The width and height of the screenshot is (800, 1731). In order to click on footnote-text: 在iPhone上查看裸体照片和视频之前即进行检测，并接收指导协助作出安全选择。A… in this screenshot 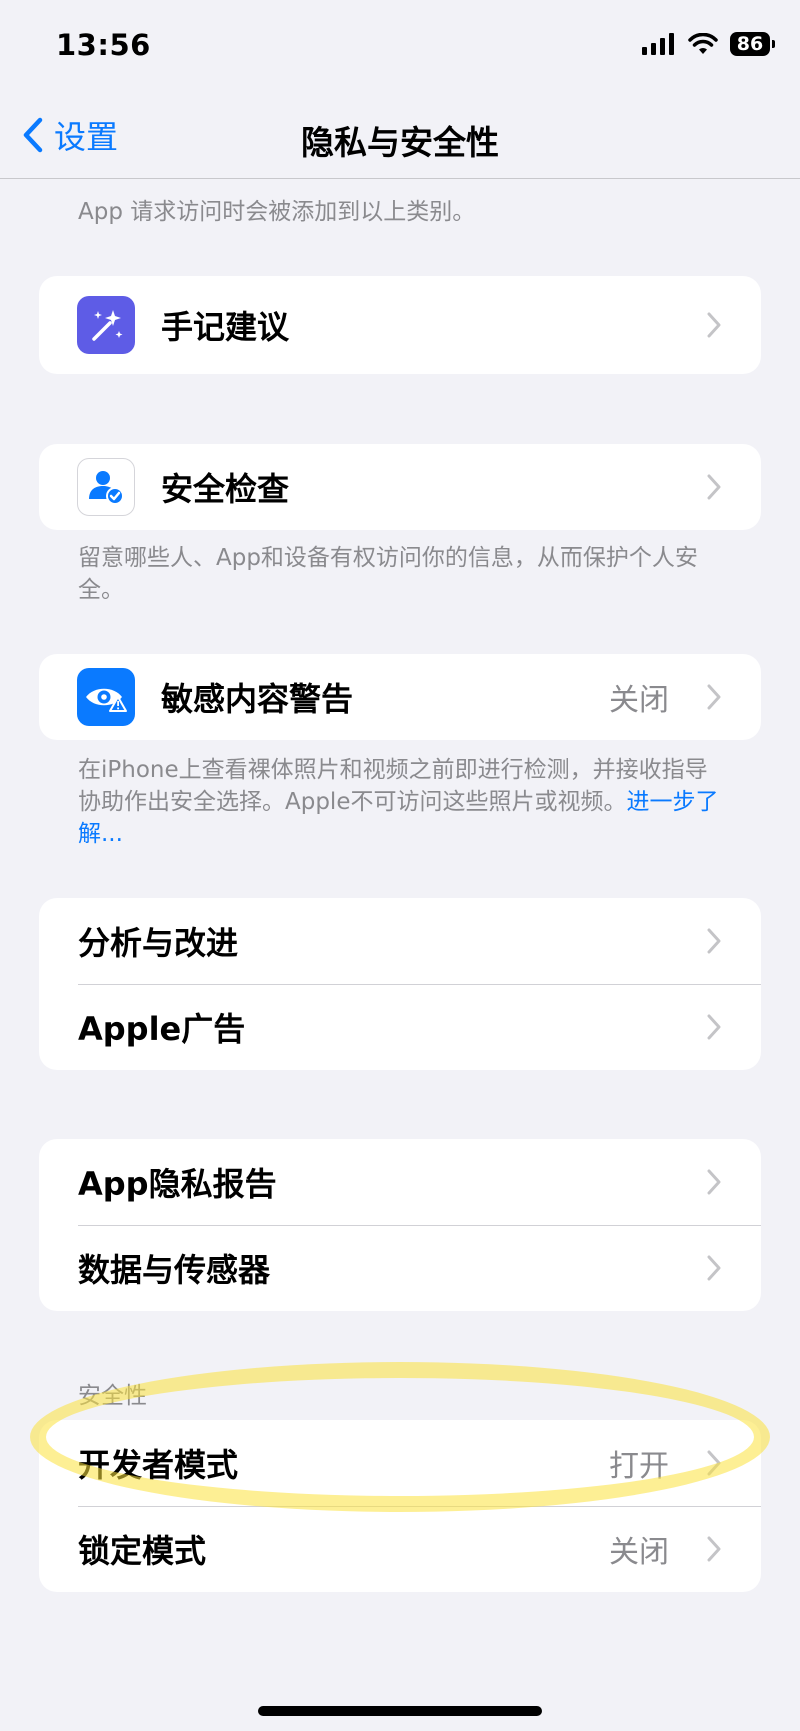, I will do `click(393, 786)`.